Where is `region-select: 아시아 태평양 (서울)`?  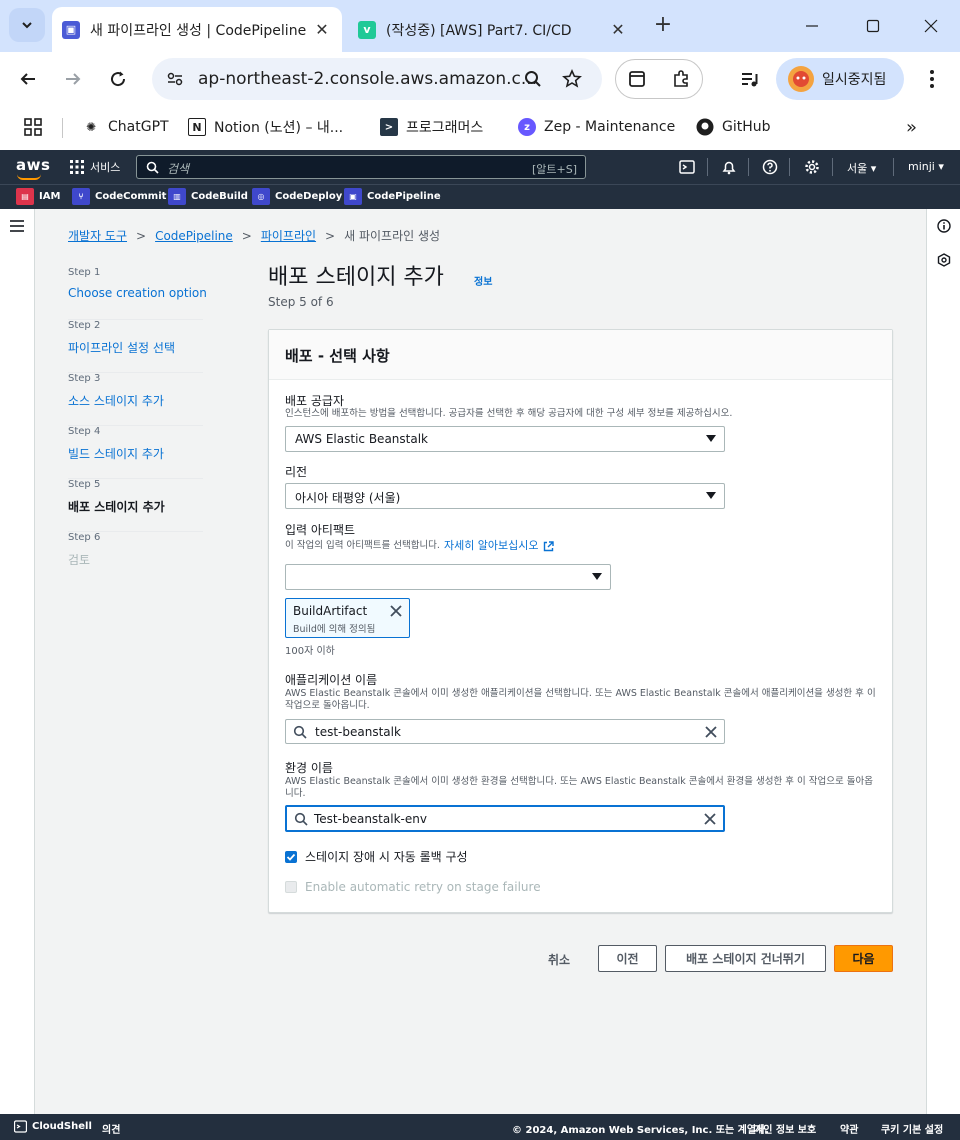 region-select: 아시아 태평양 (서울) is located at coordinates (505, 496).